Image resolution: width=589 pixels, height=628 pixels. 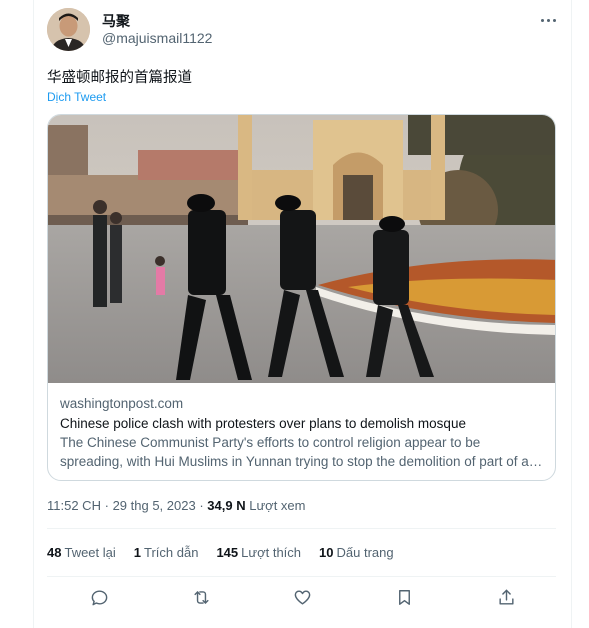 What do you see at coordinates (137, 552) in the screenshot?
I see `quotes-count: 1` at bounding box center [137, 552].